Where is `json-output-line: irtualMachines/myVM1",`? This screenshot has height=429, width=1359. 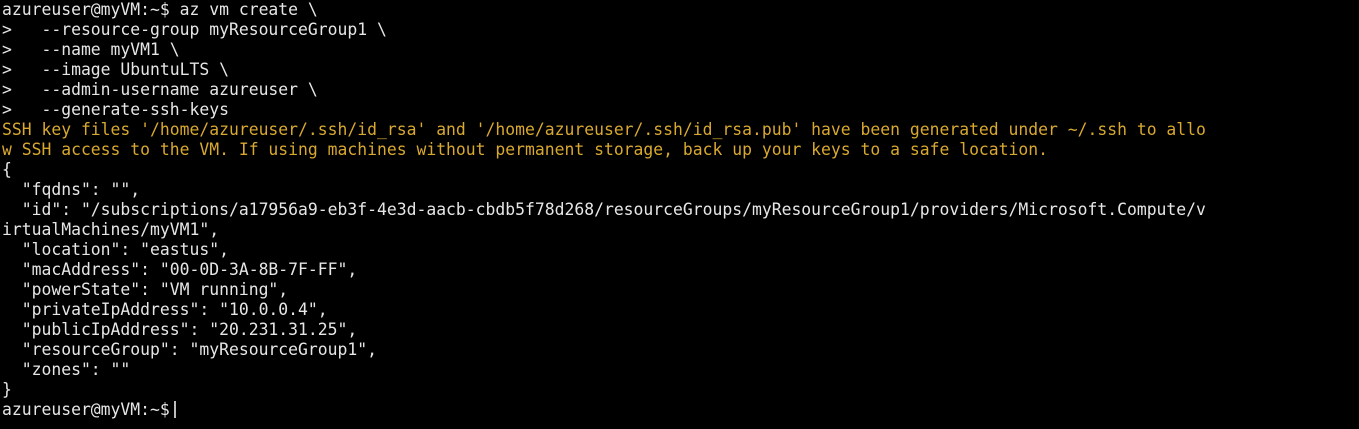 json-output-line: irtualMachines/myVM1", is located at coordinates (111, 229).